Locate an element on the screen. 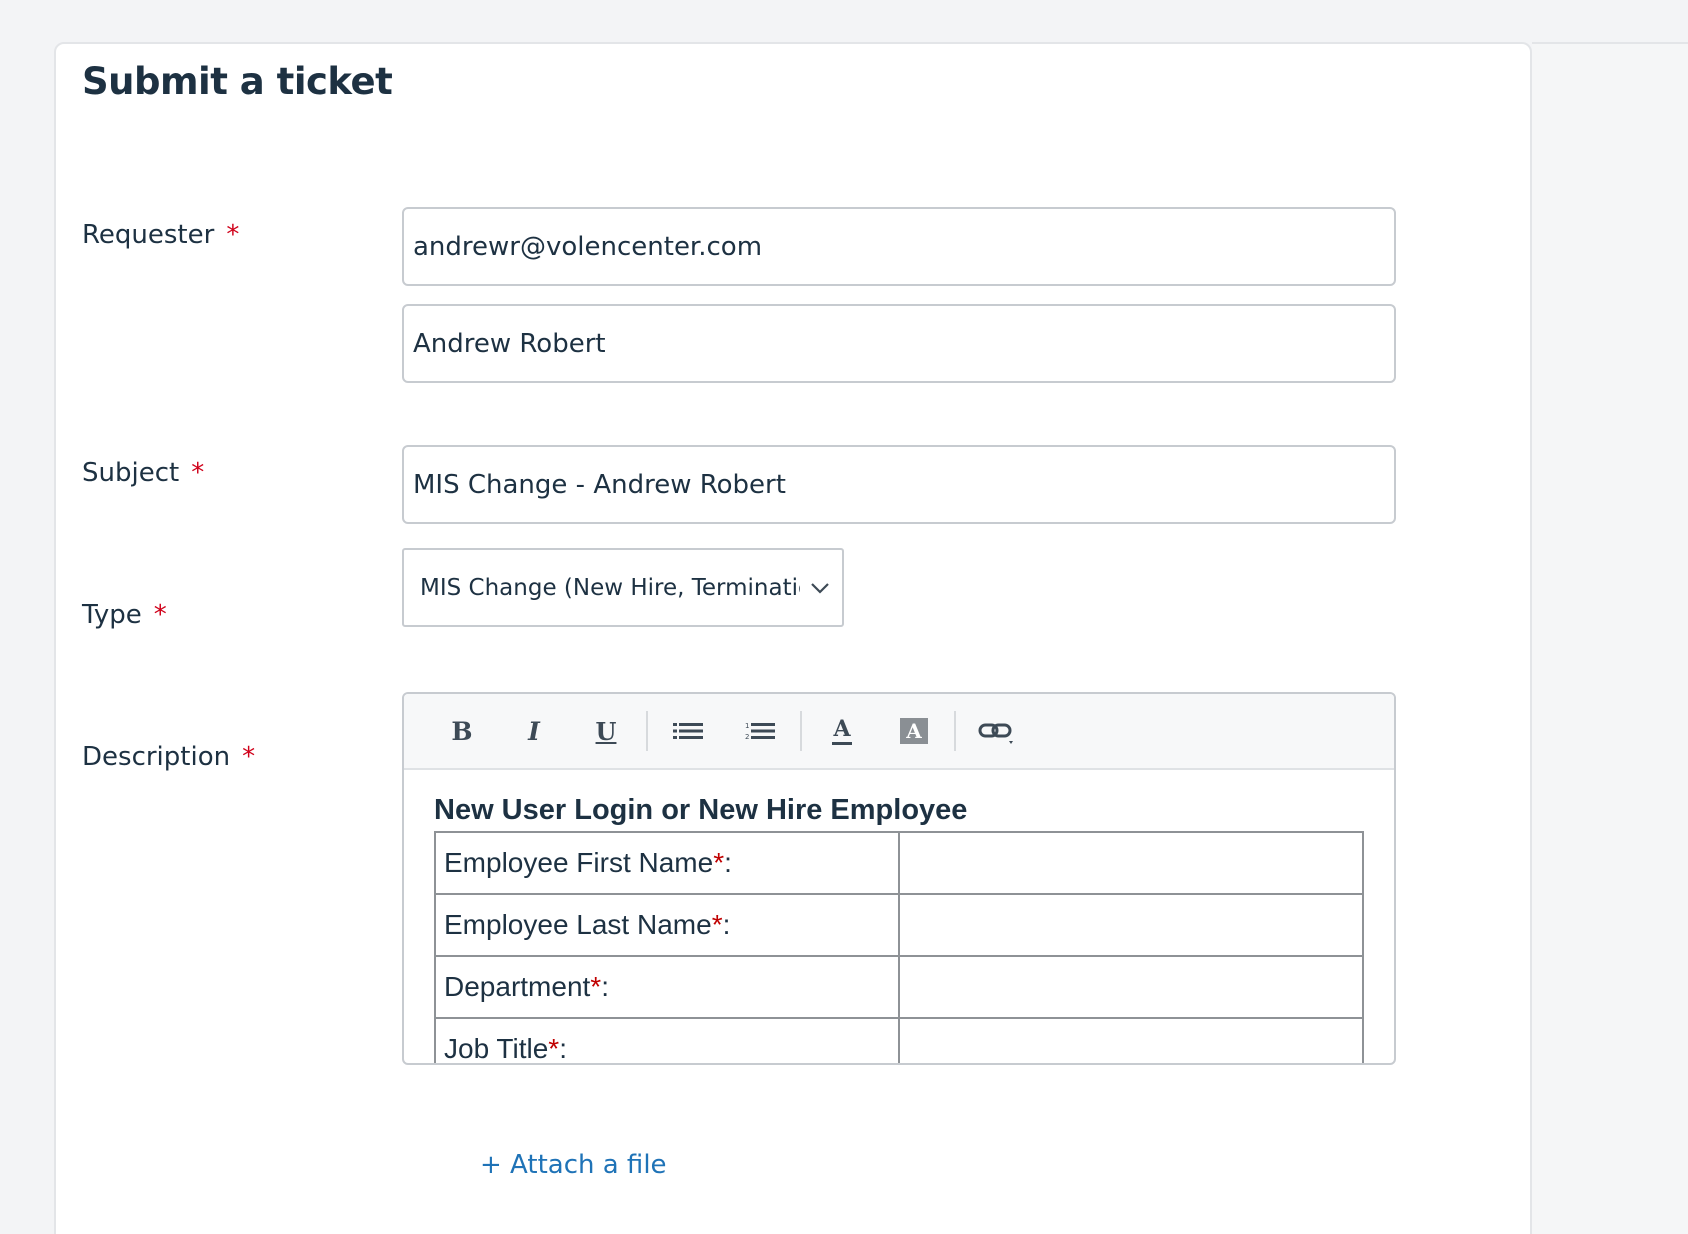 Image resolution: width=1688 pixels, height=1234 pixels. text-color-button: A is located at coordinates (842, 731).